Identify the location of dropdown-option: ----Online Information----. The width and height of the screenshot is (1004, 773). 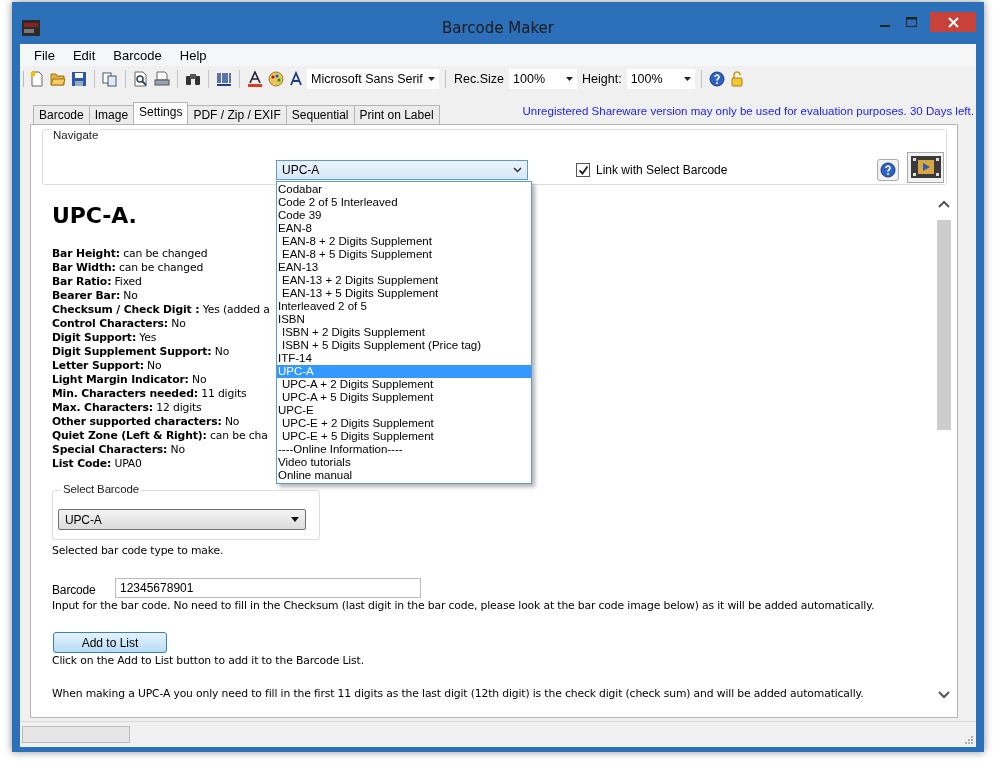
(404, 449).